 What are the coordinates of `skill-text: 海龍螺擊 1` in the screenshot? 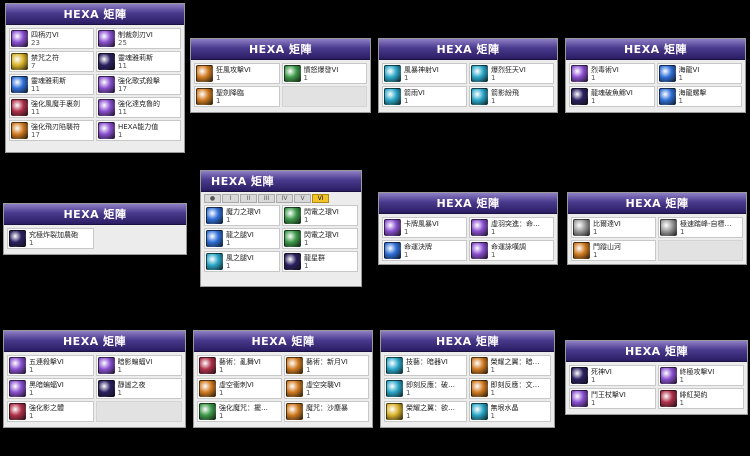 It's located at (693, 97).